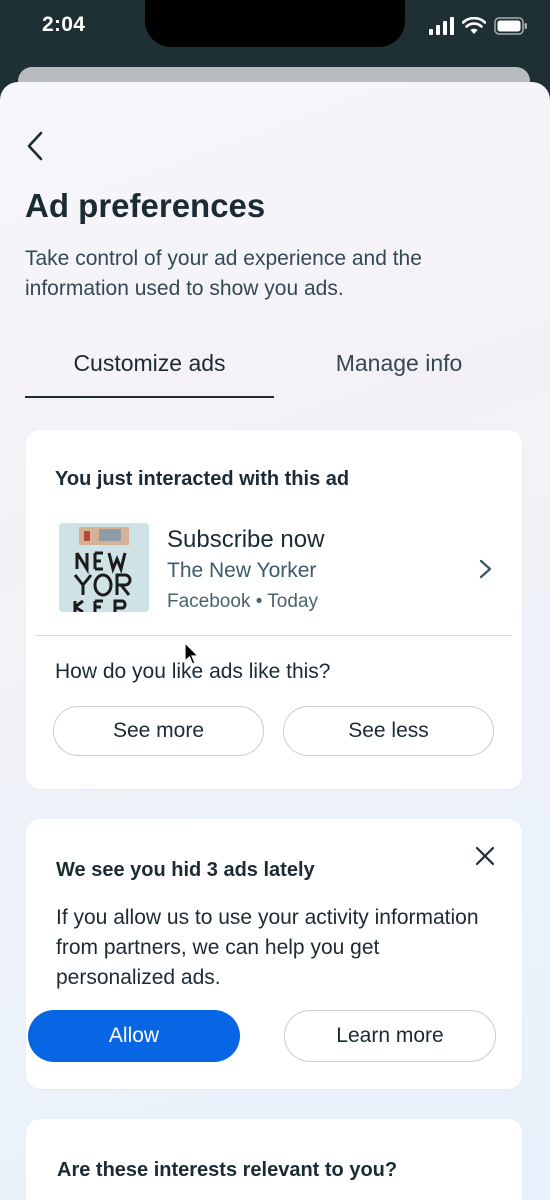 The height and width of the screenshot is (1200, 550). I want to click on see-less-button: See less, so click(388, 731).